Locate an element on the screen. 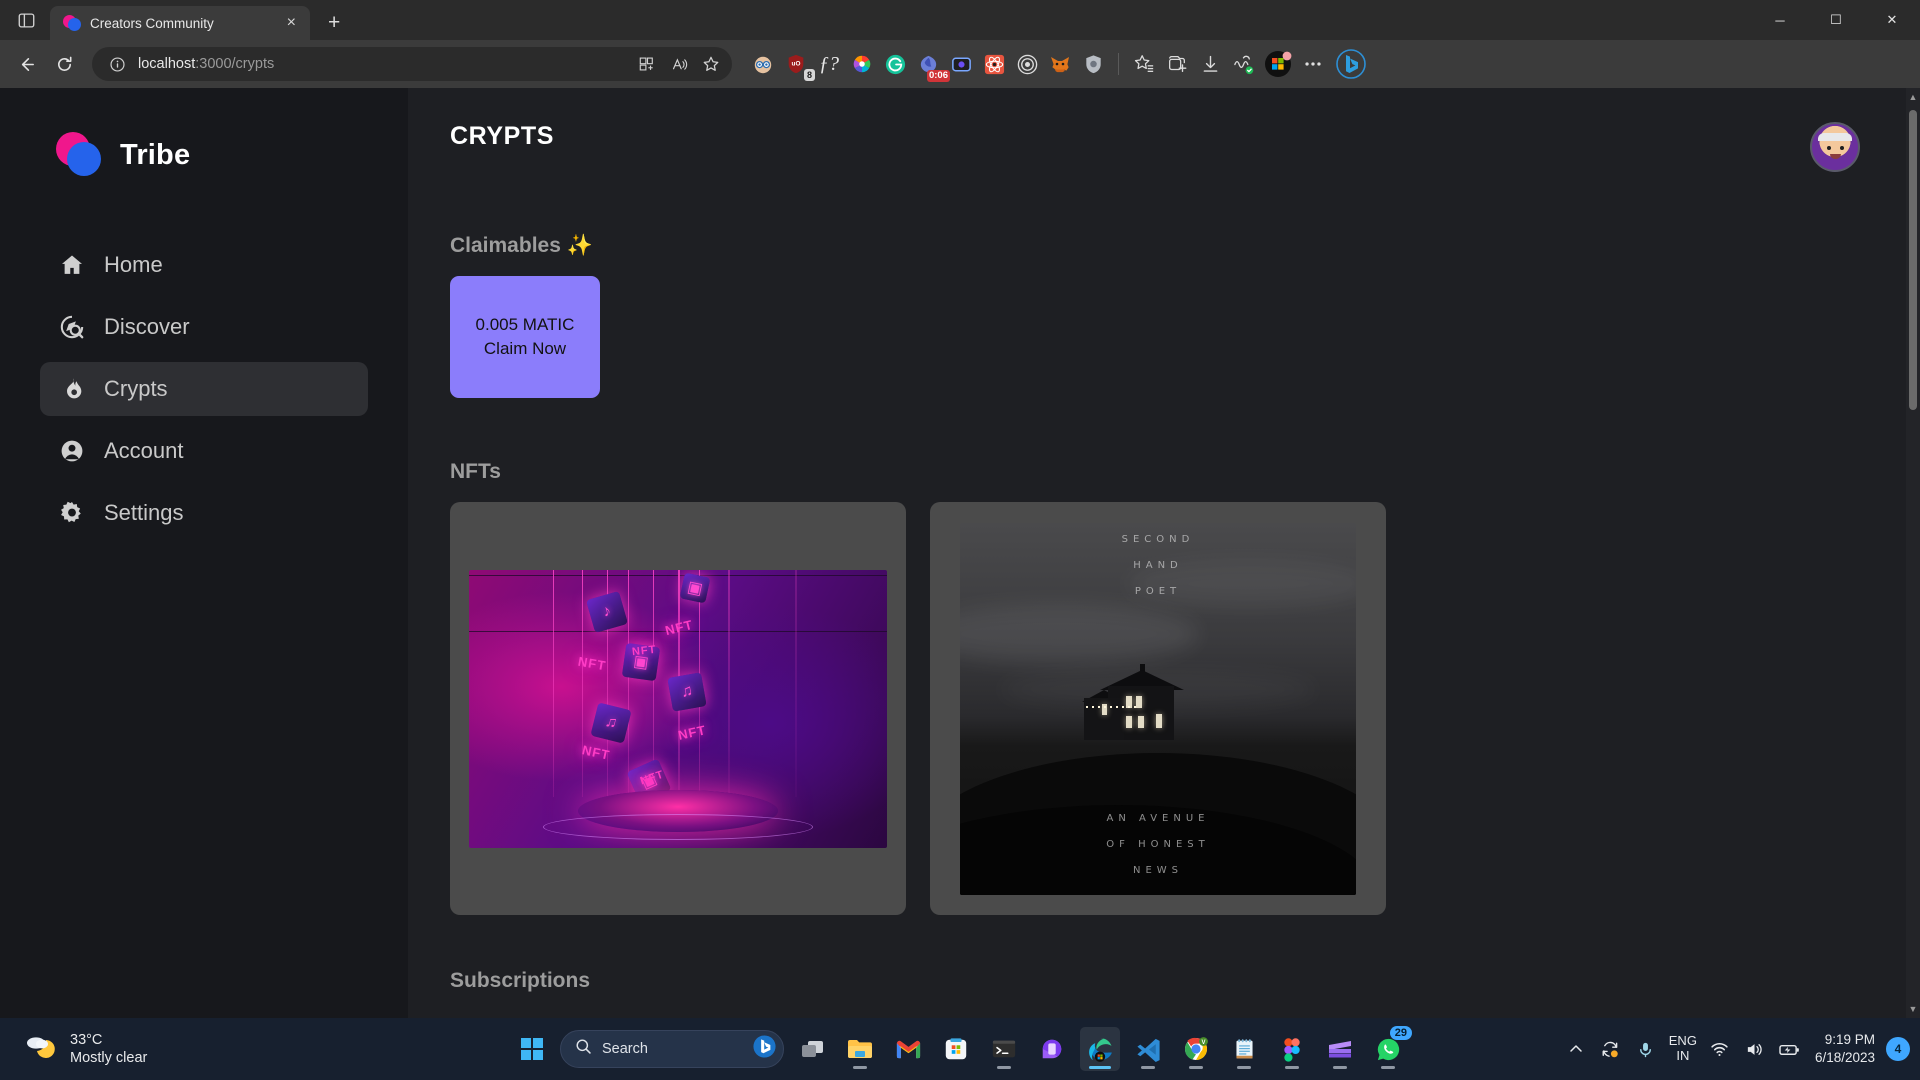 The image size is (1920, 1080). notification-badge: 4 is located at coordinates (1898, 1049).